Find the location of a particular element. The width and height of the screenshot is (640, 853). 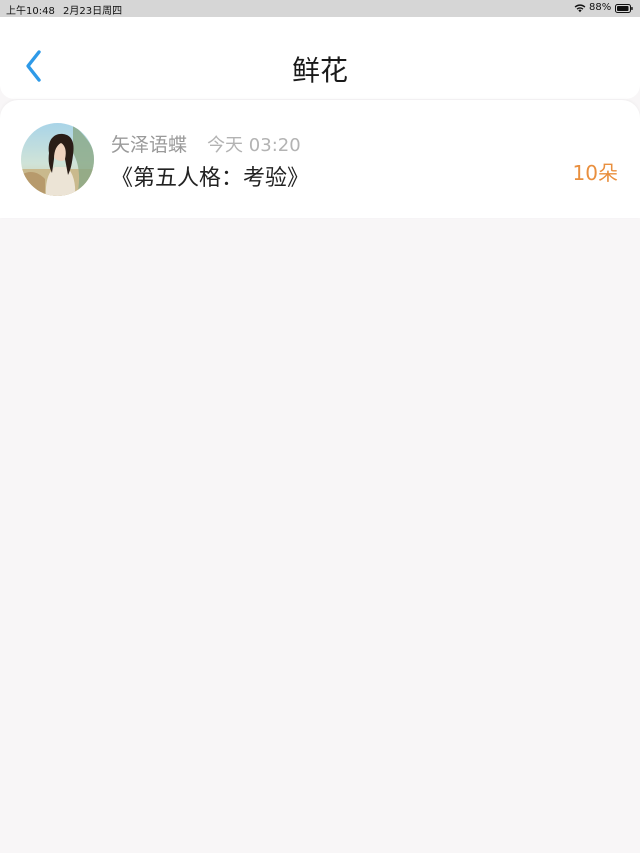

page-title: 鲜花 is located at coordinates (319, 70).